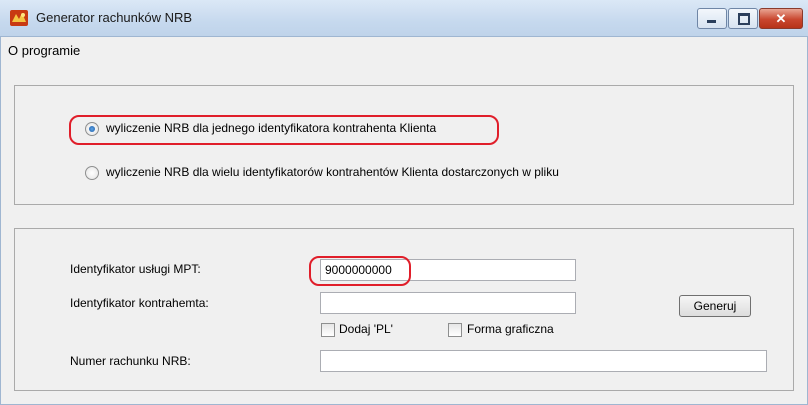 This screenshot has width=808, height=405. I want to click on add-pl-checkbox, so click(328, 330).